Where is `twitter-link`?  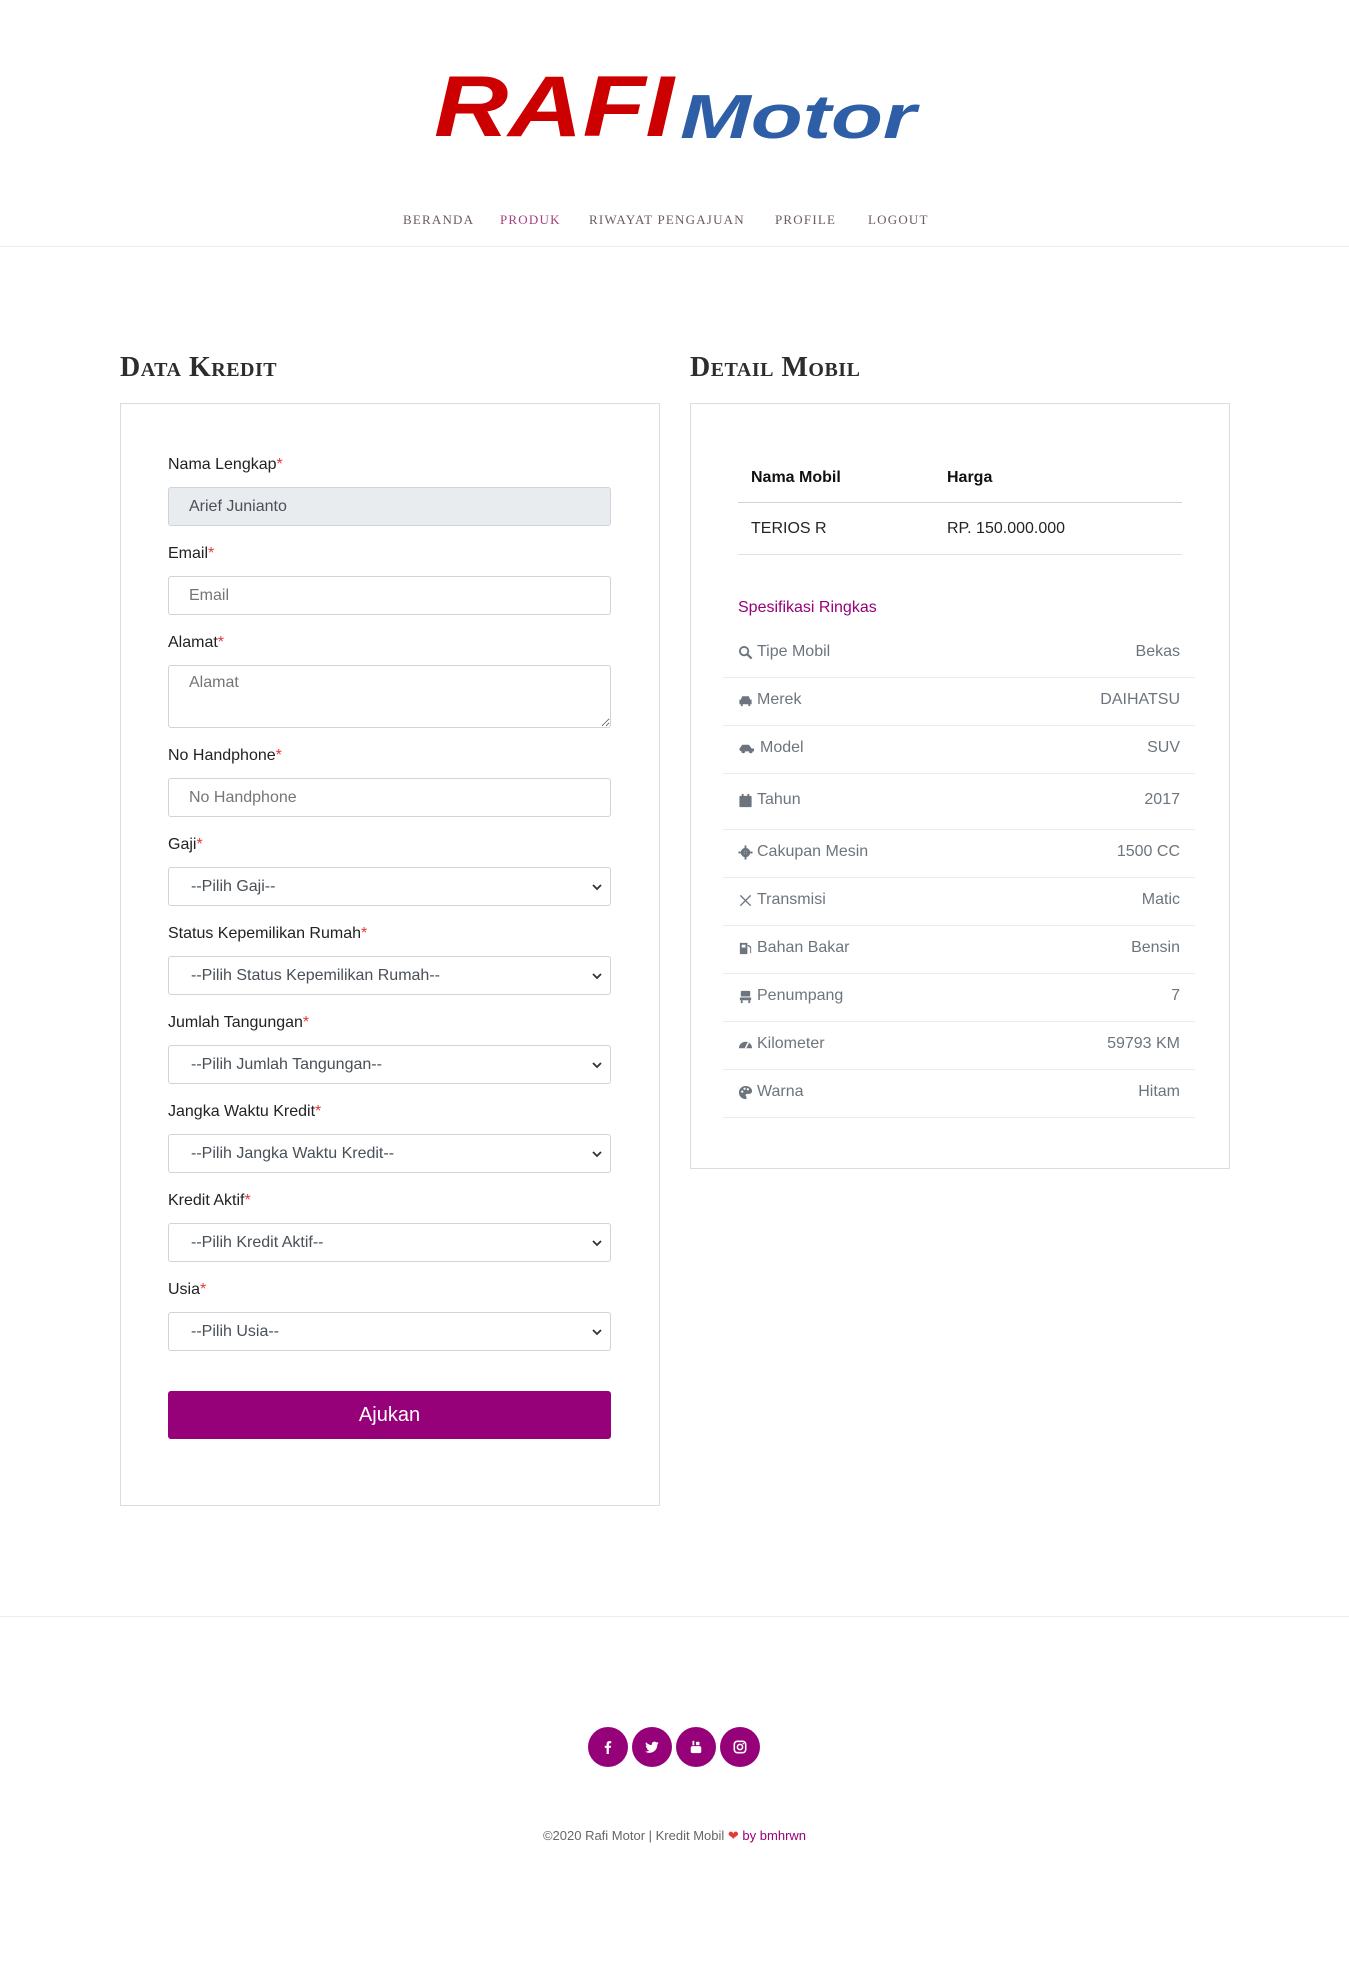 twitter-link is located at coordinates (652, 1747).